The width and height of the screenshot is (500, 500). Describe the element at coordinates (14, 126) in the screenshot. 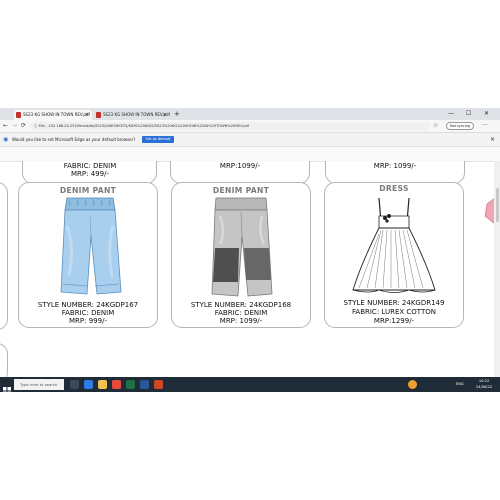

I see `forward-button: →` at that location.